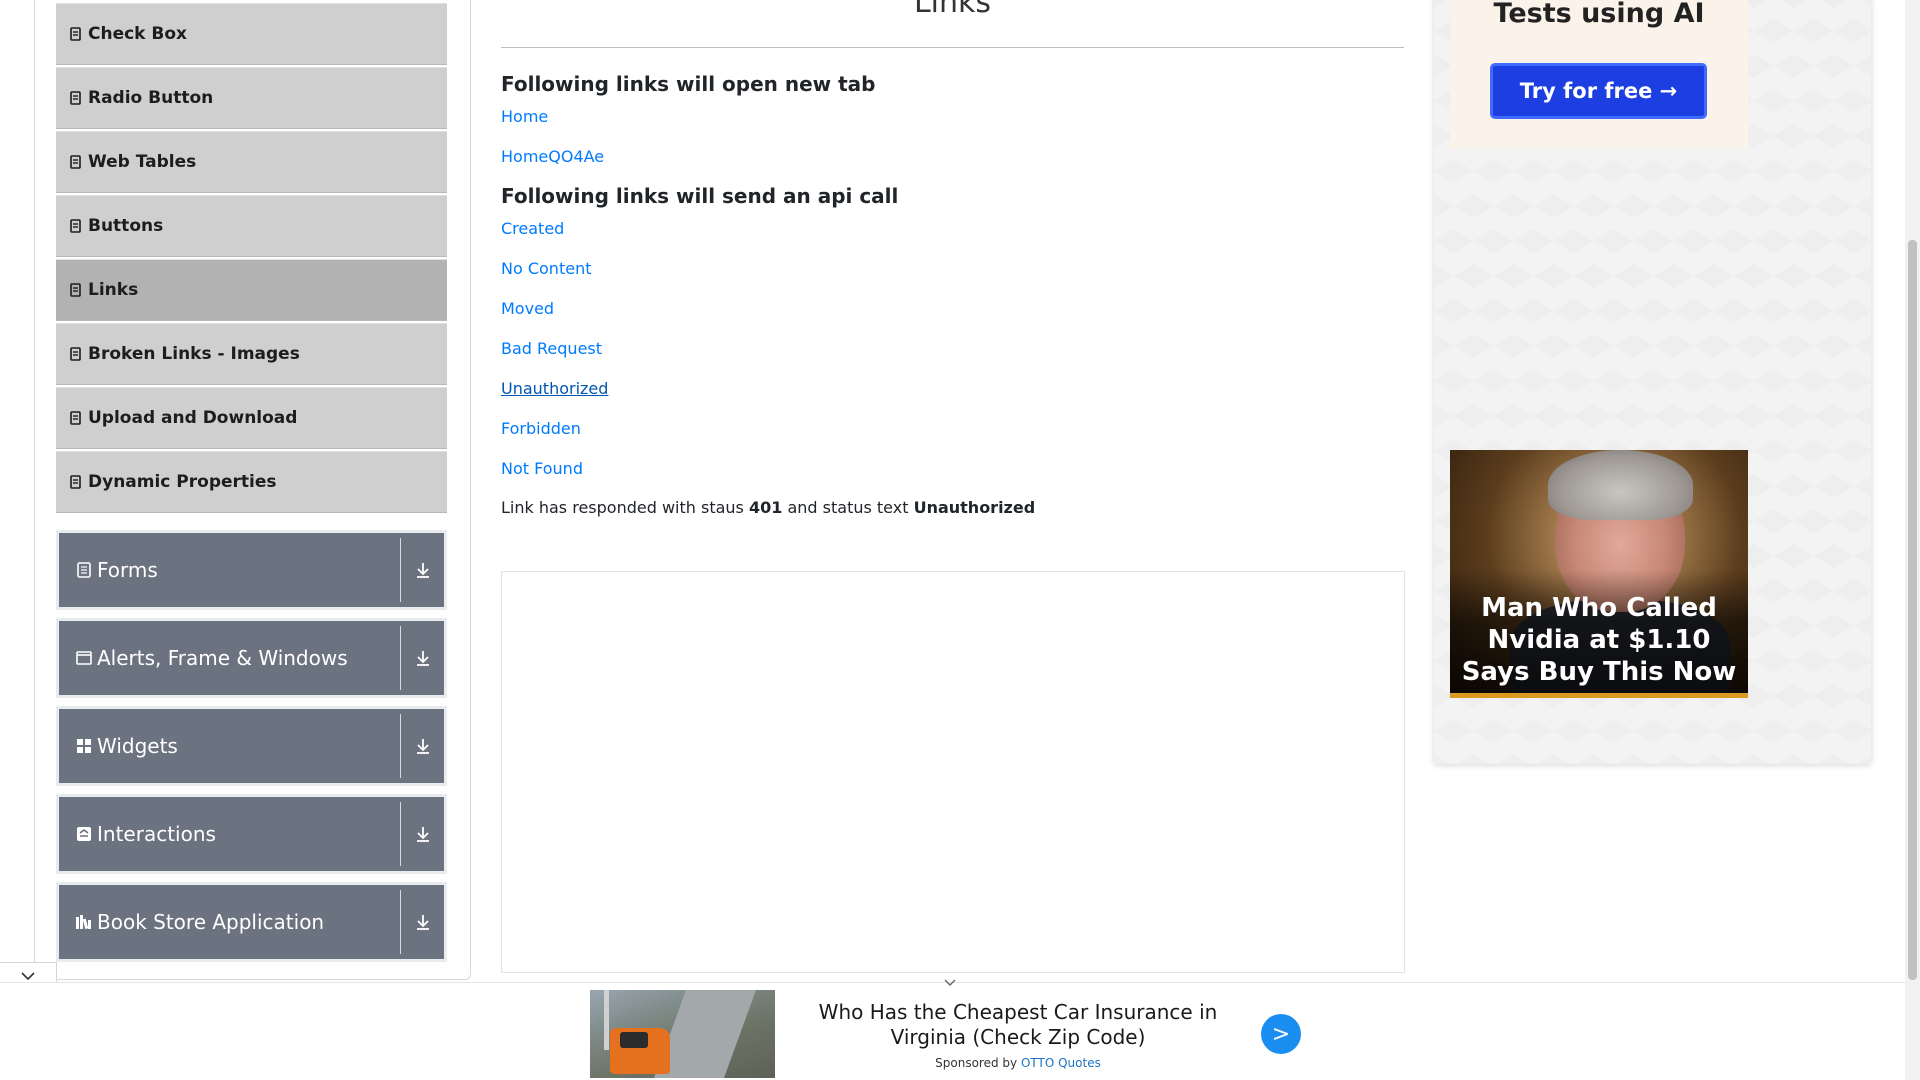  What do you see at coordinates (84, 658) in the screenshot?
I see `window-icon` at bounding box center [84, 658].